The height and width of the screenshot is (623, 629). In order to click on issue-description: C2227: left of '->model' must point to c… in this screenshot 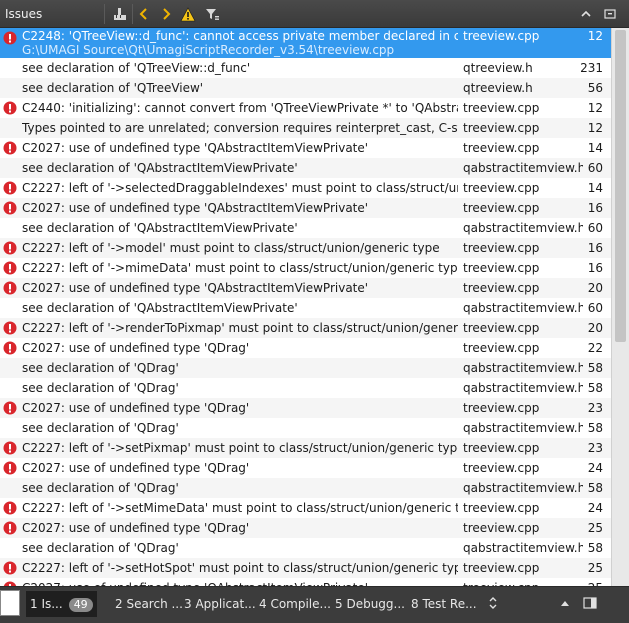, I will do `click(231, 248)`.